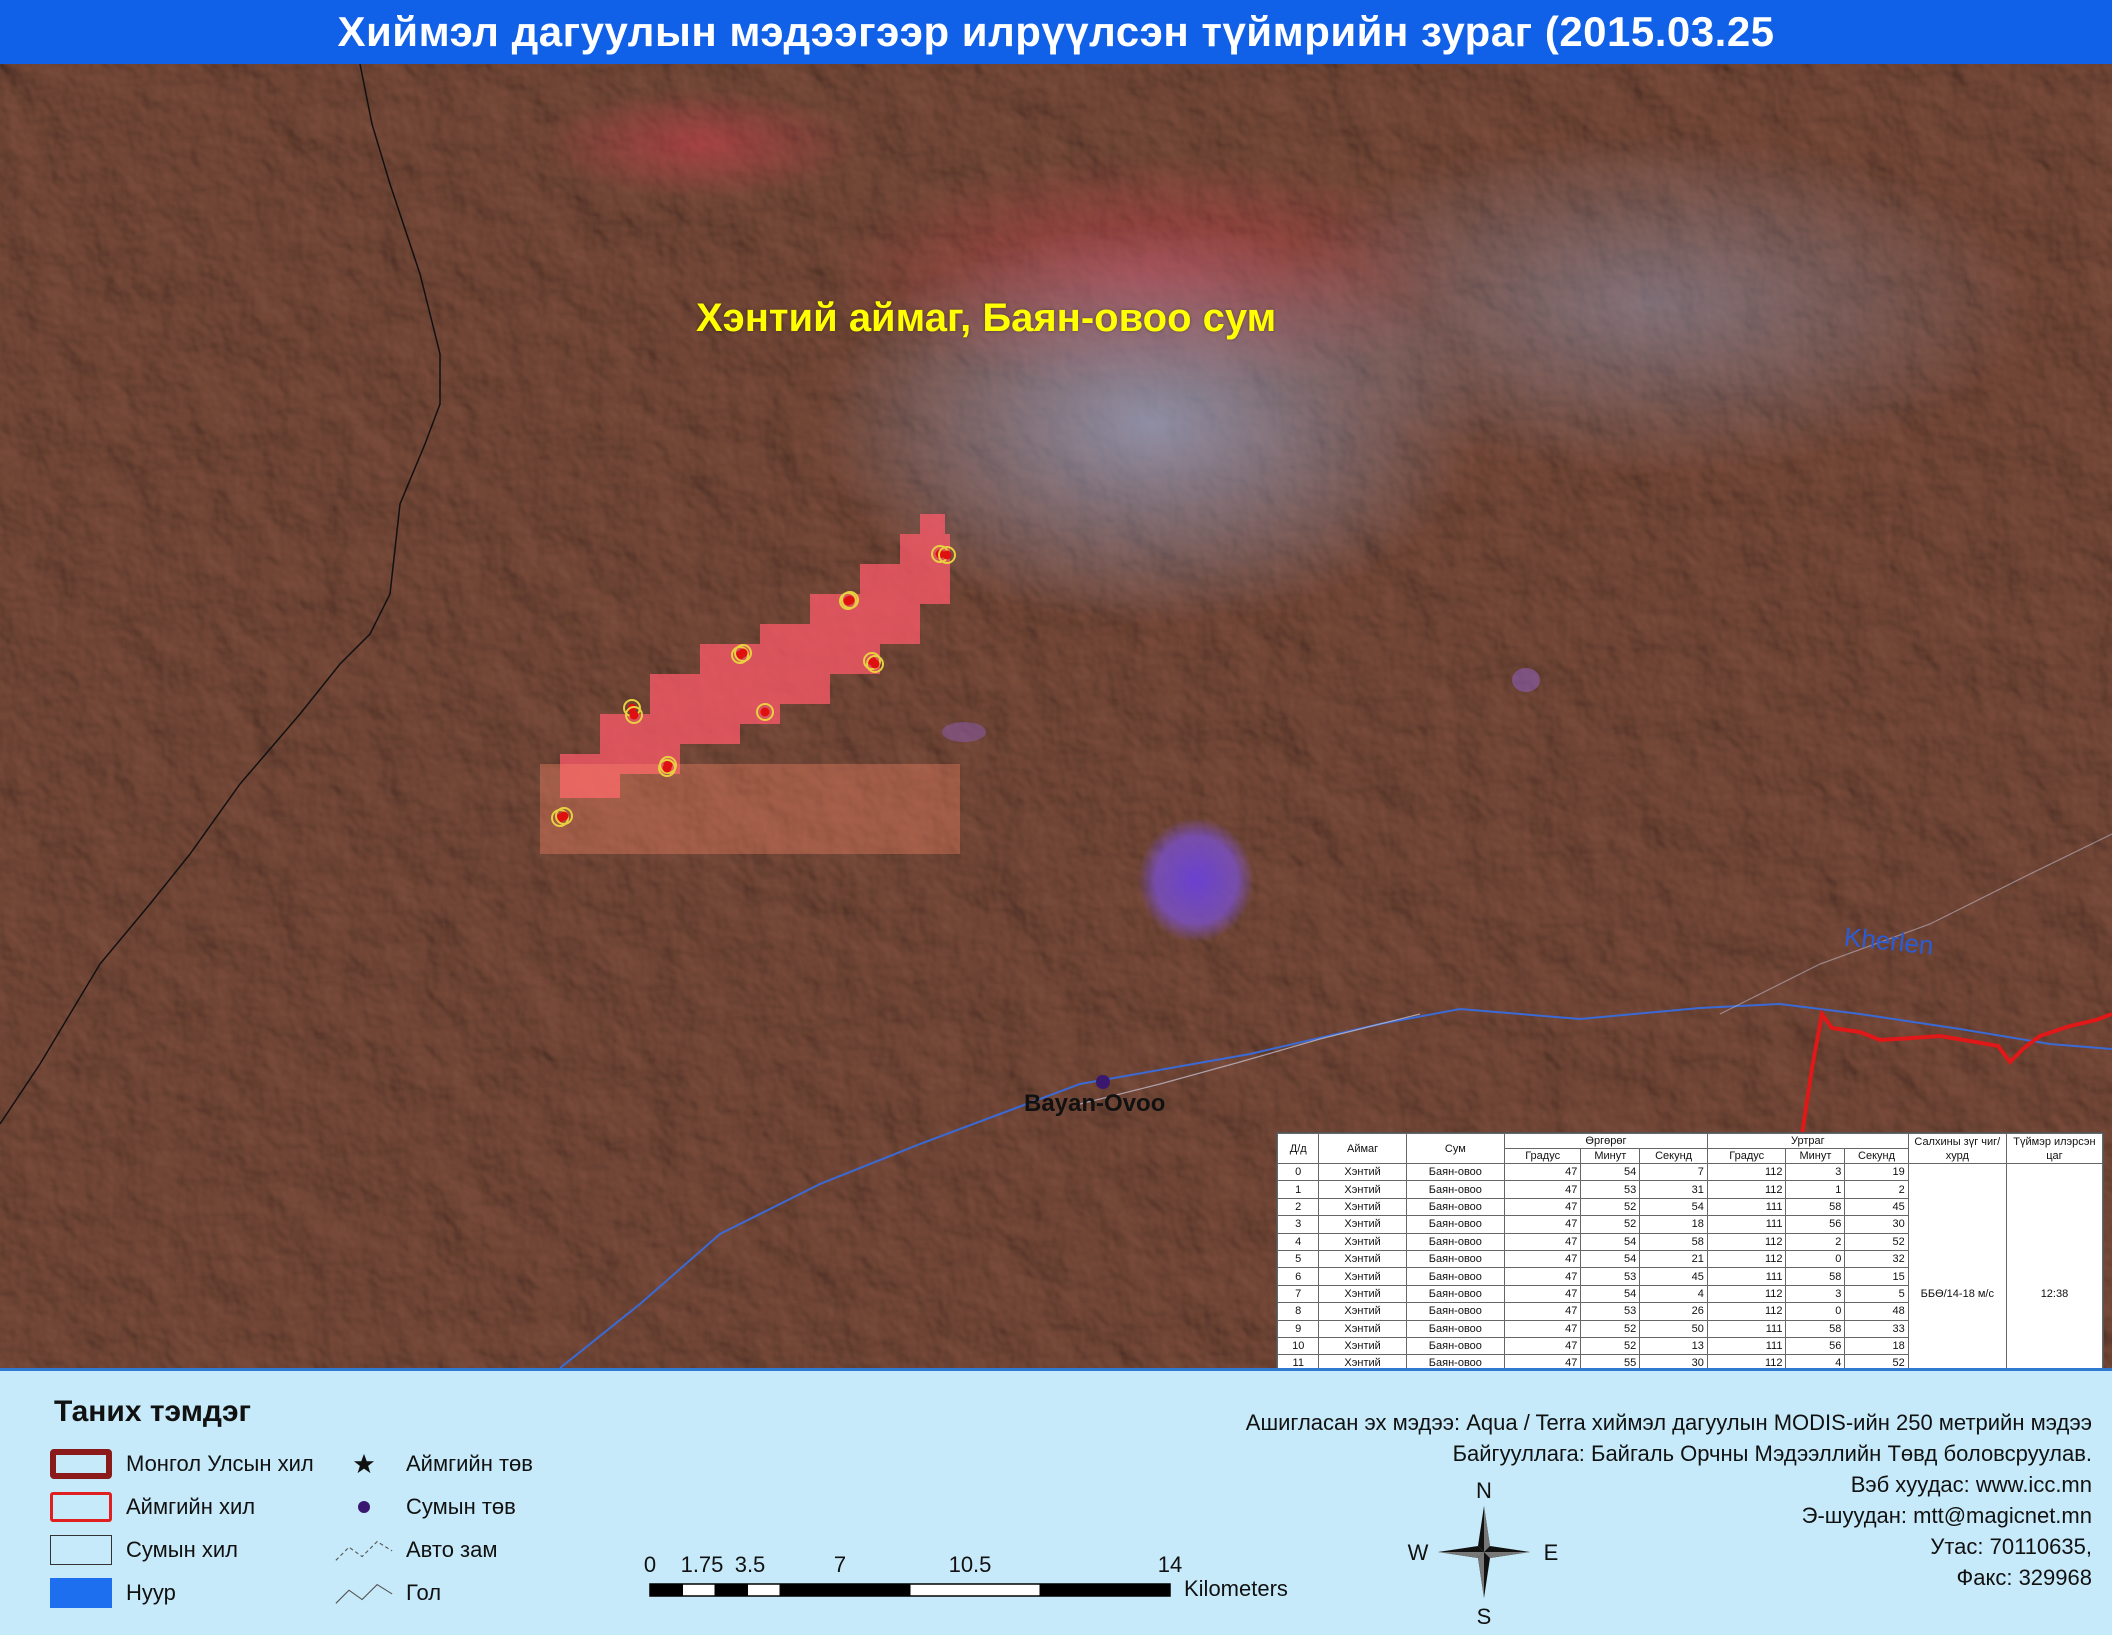 The width and height of the screenshot is (2112, 1635). I want to click on header-lat-degrees: Градус, so click(1542, 1156).